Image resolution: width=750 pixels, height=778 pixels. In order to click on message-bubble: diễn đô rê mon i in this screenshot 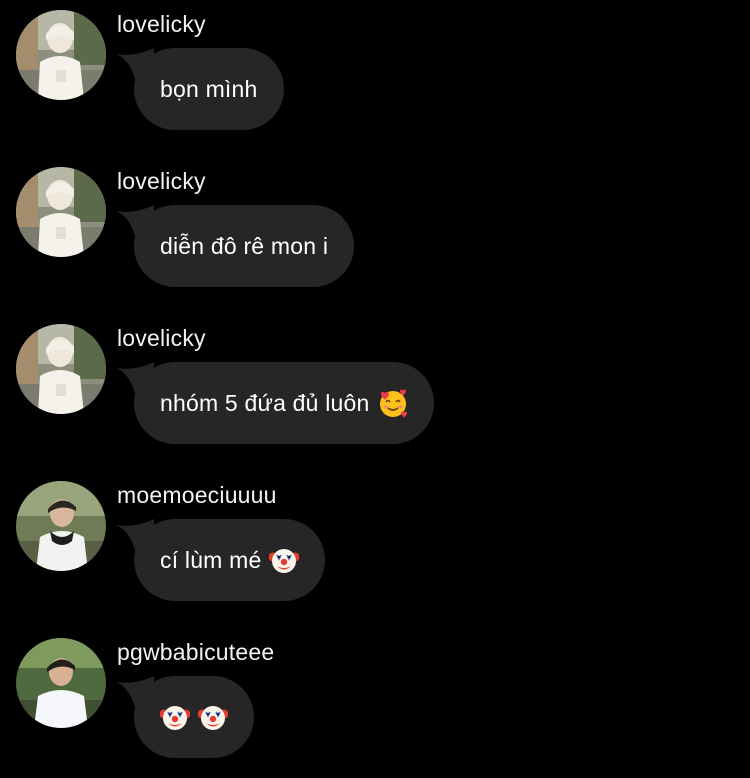, I will do `click(244, 246)`.